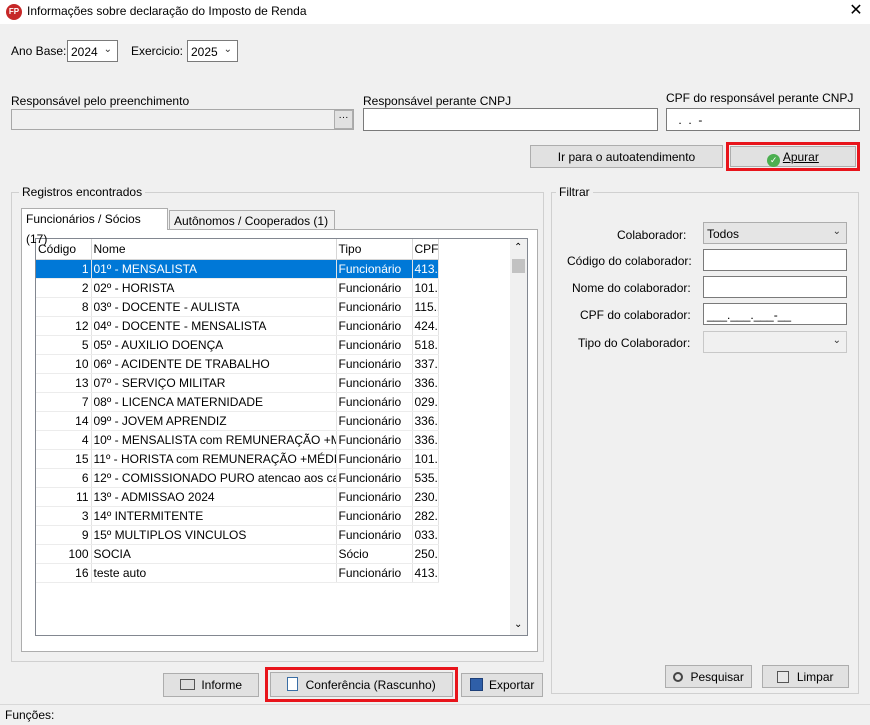 This screenshot has height=725, width=870. I want to click on table-row: 1409º - JOVEM APRENDIZFuncionário336.0, so click(237, 421).